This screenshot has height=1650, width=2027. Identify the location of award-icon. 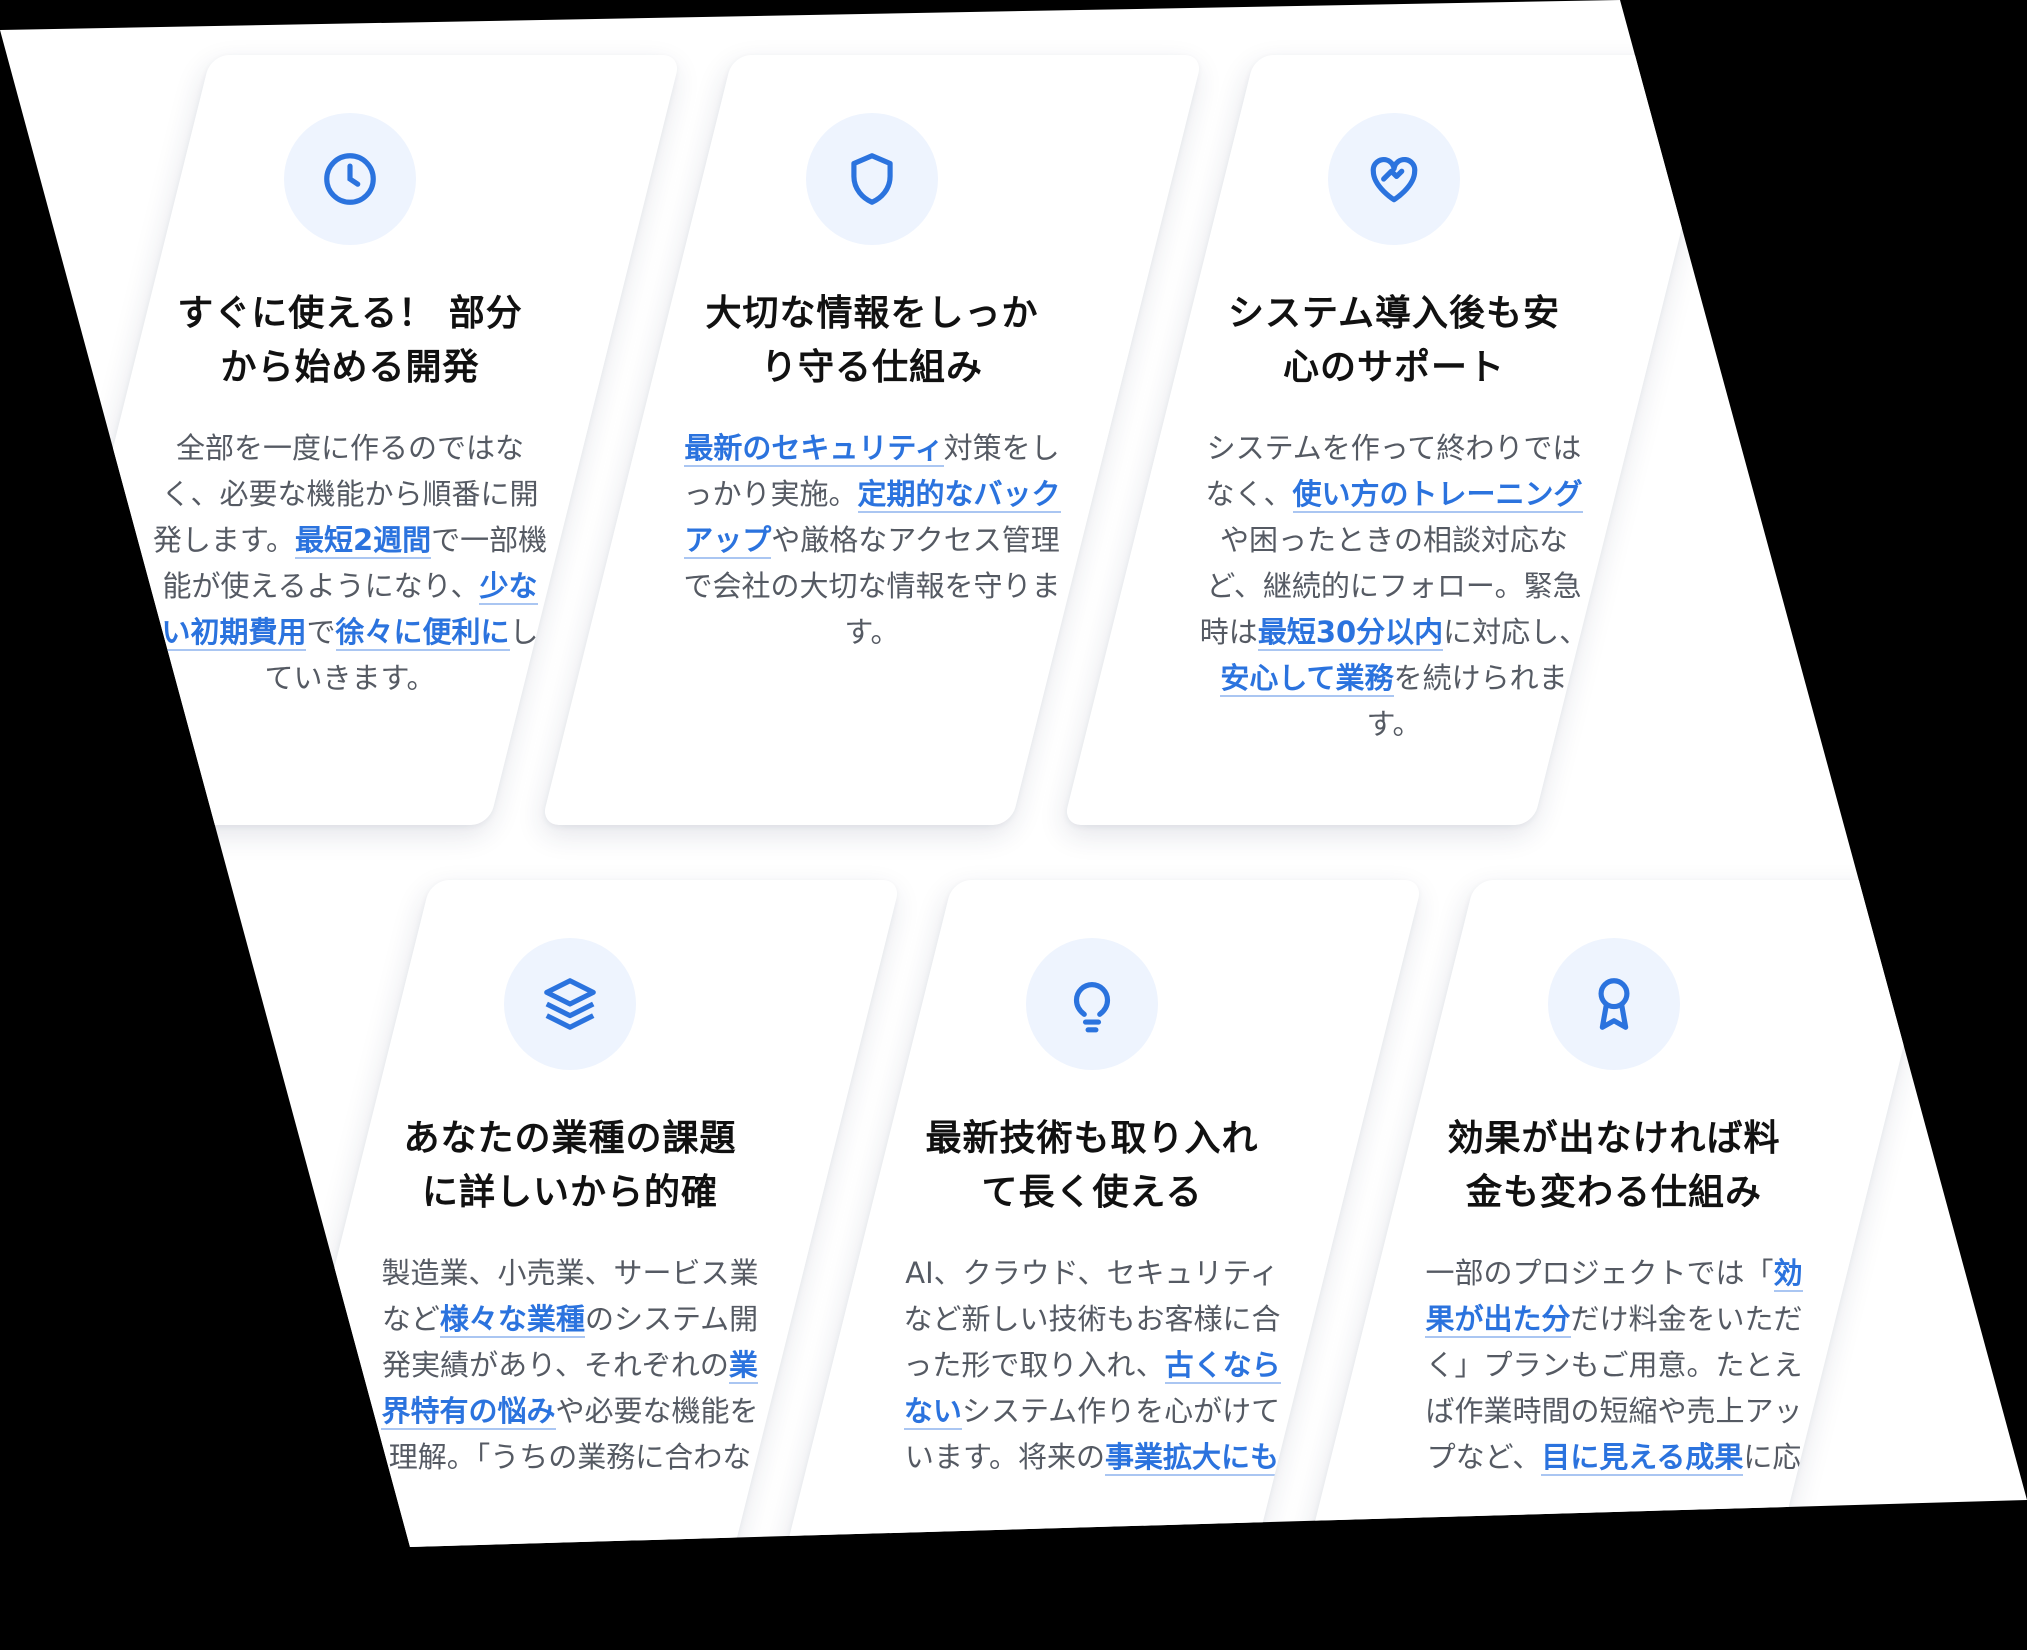
(1614, 1004).